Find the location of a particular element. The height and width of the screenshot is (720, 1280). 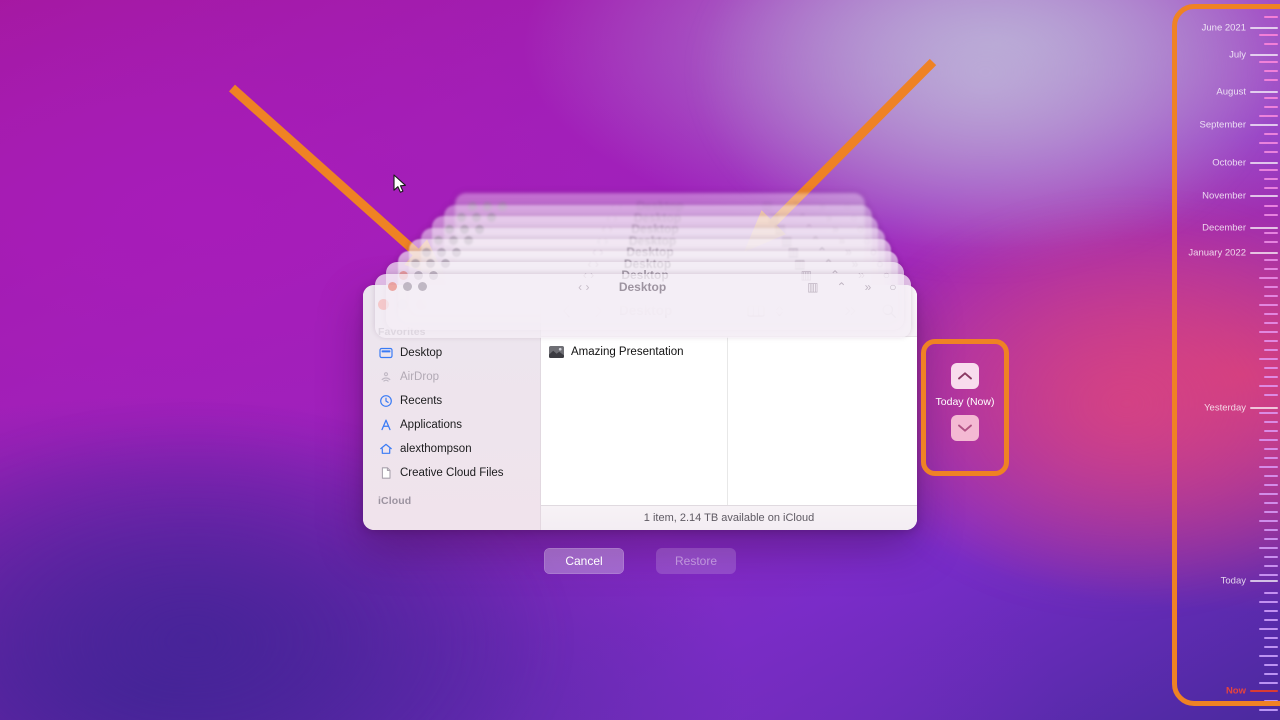

sidebar-item-desktop: Desktop is located at coordinates (451, 353).